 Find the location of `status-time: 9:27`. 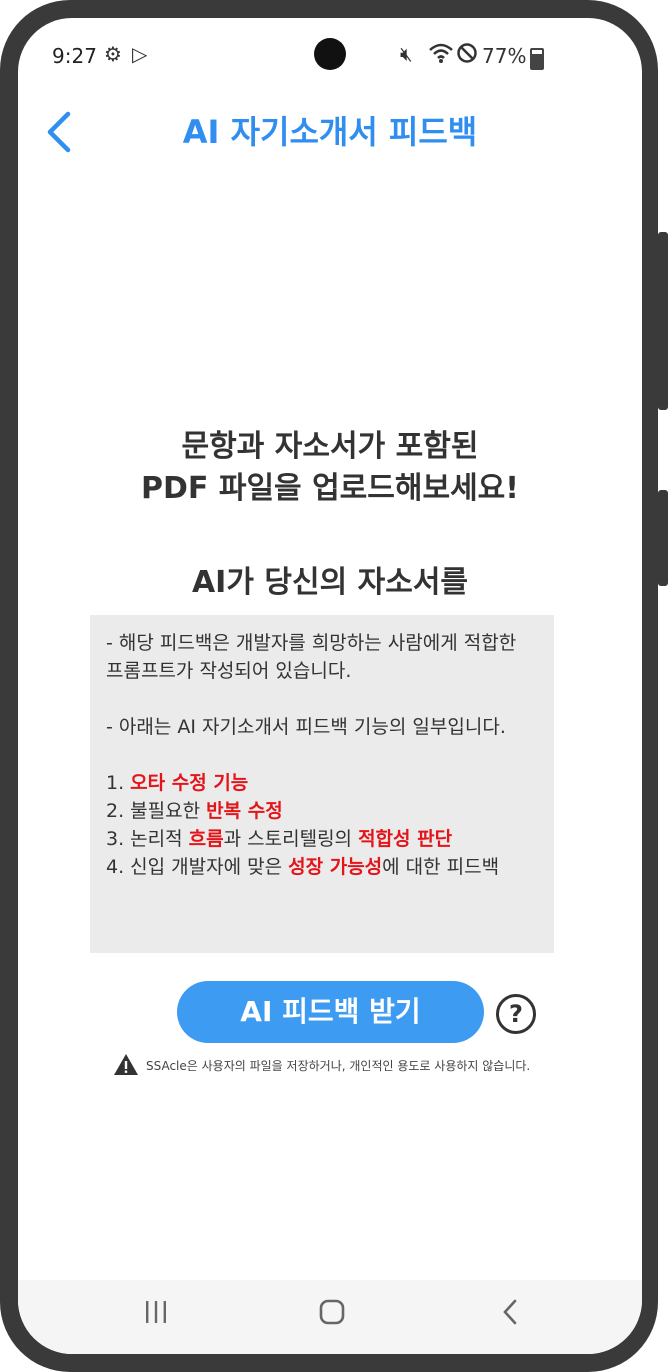

status-time: 9:27 is located at coordinates (74, 56).